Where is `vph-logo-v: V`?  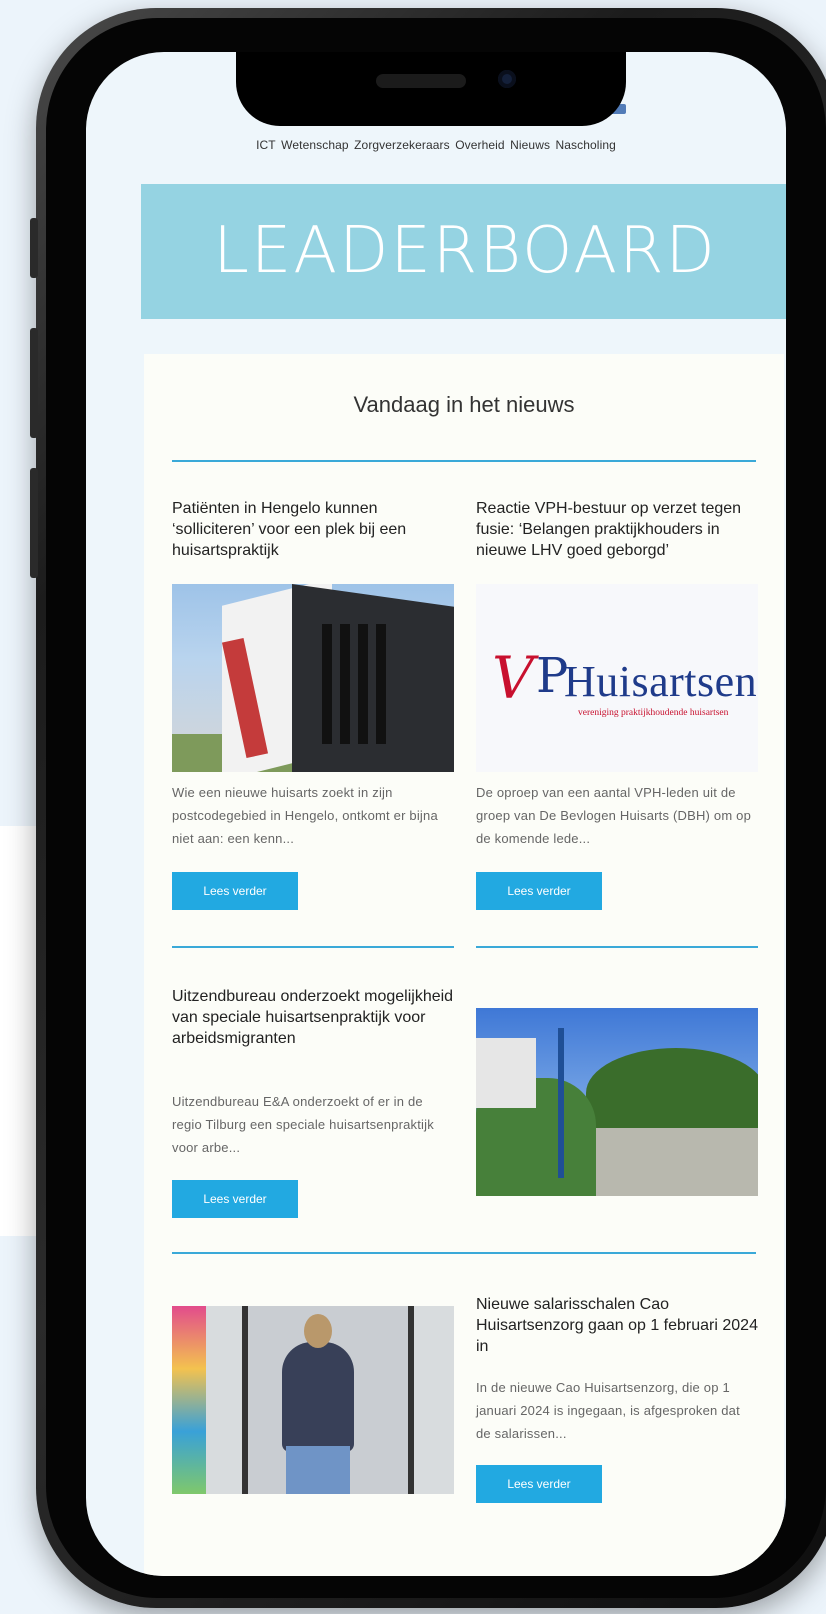
vph-logo-v: V is located at coordinates (513, 678).